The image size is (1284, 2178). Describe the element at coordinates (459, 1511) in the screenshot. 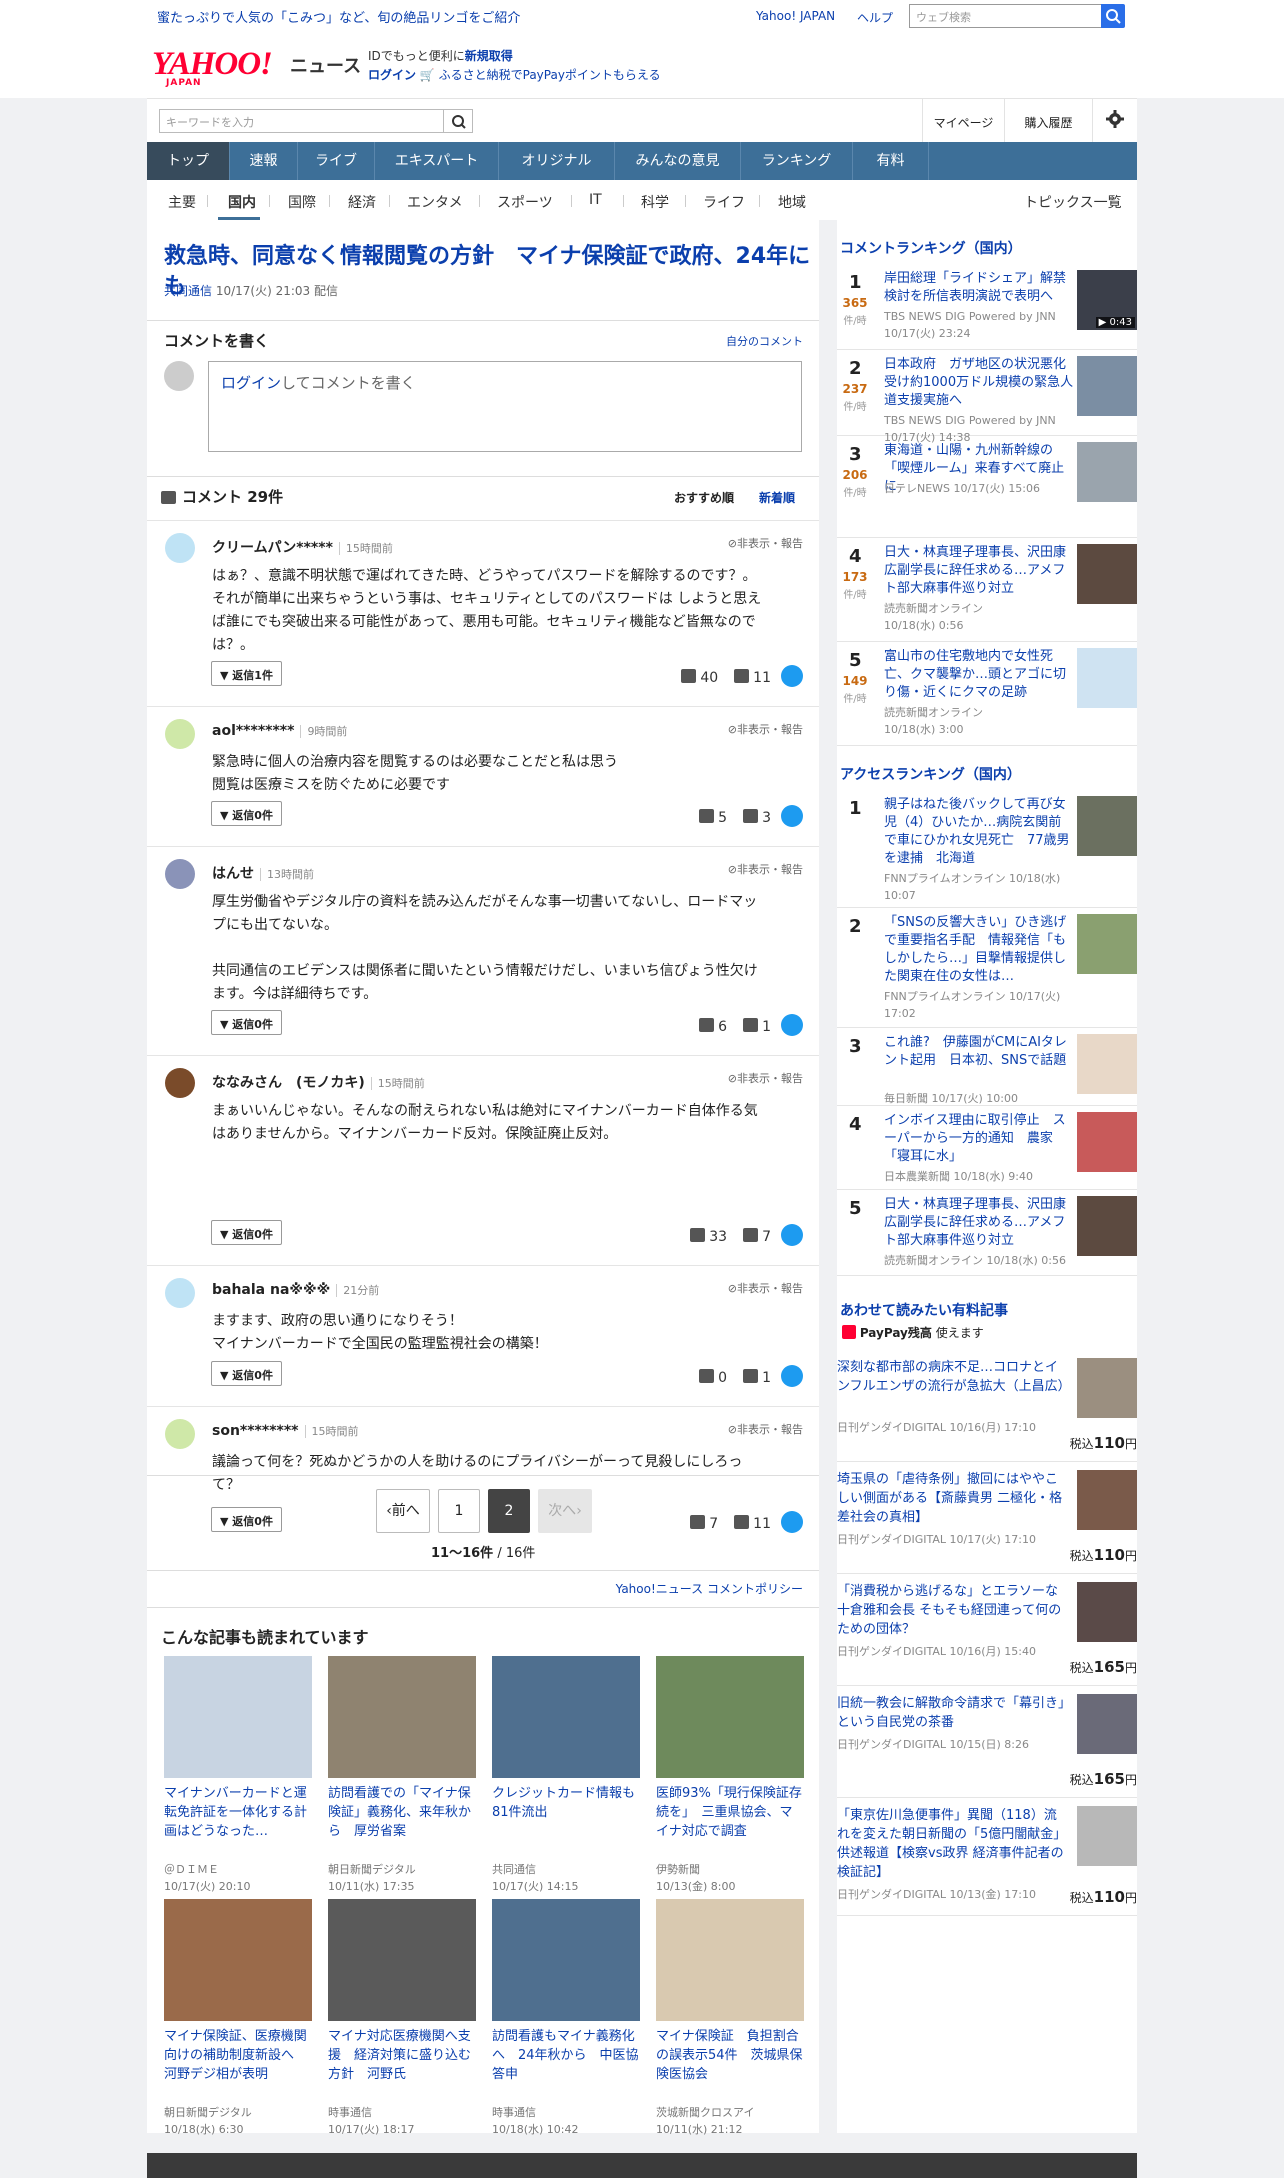

I see `page-1-button: 1` at that location.